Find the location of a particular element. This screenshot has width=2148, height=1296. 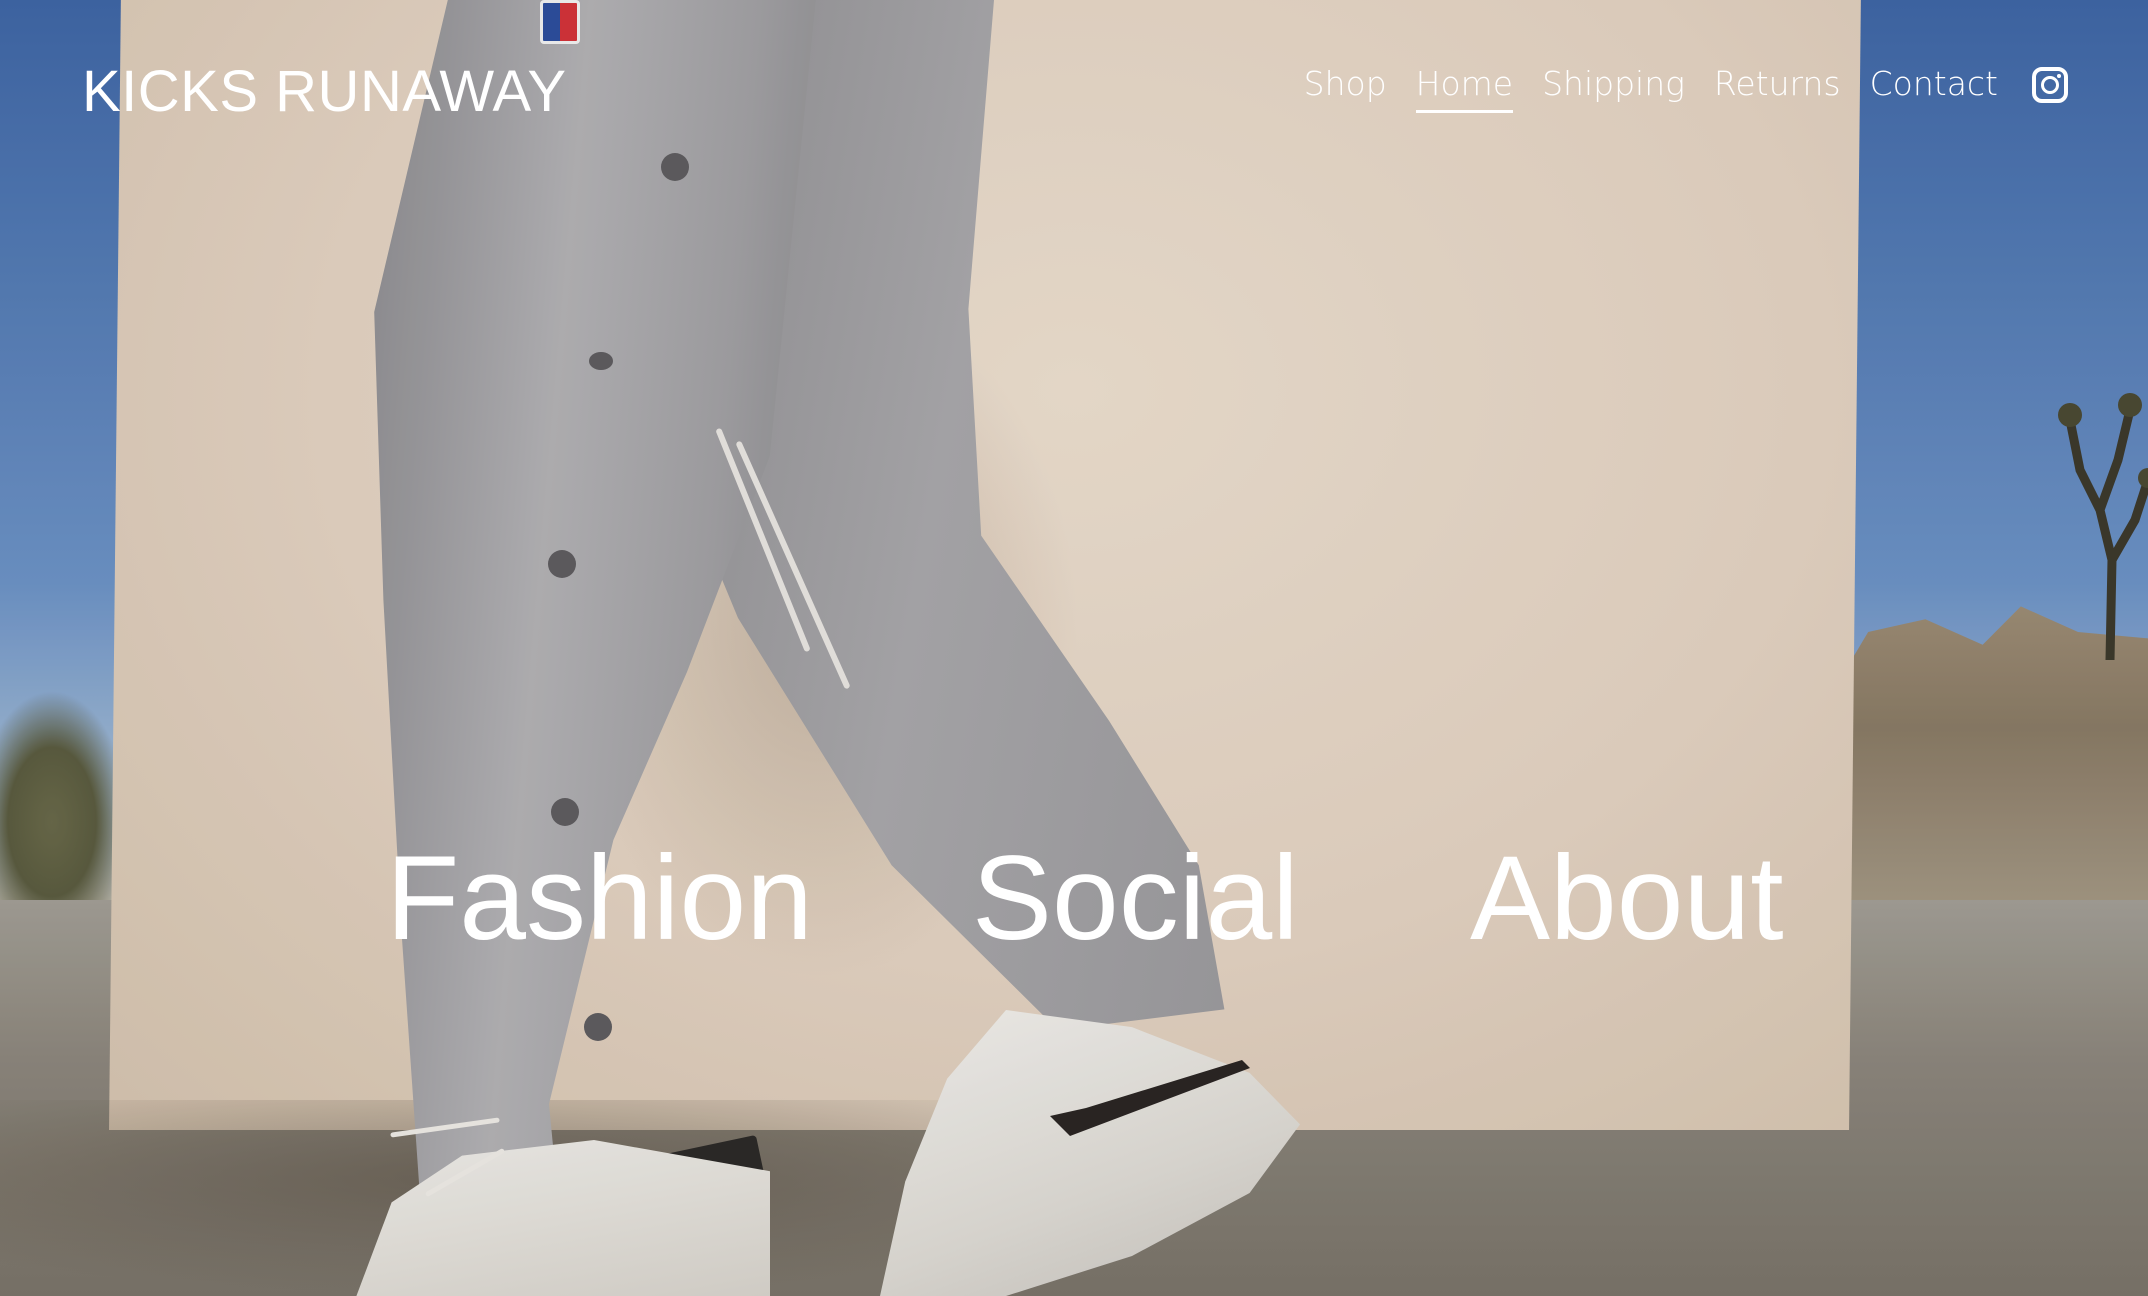

main-nav: Shop Home Shipping Returns Contact is located at coordinates (1671, 88).